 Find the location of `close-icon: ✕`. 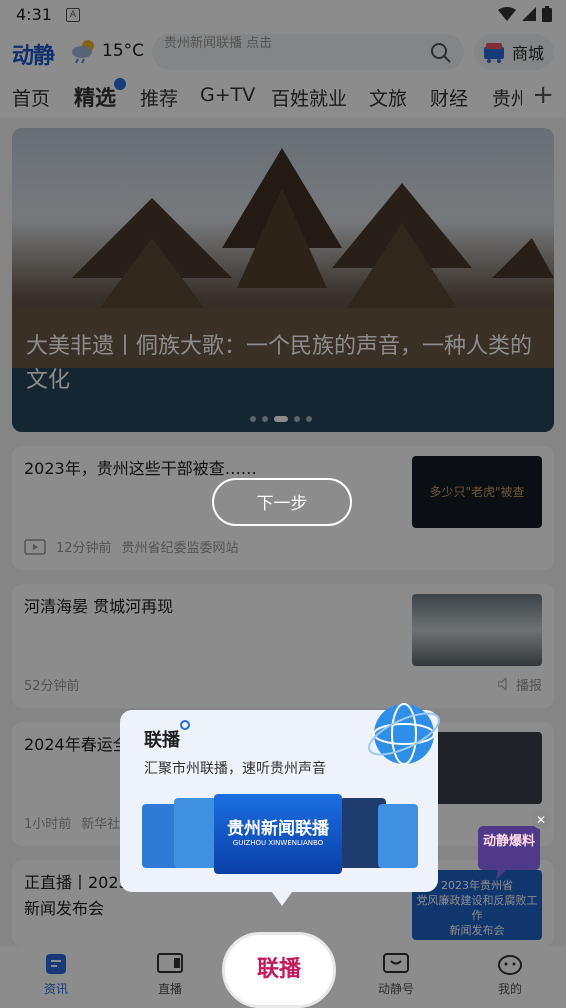

close-icon: ✕ is located at coordinates (541, 820).